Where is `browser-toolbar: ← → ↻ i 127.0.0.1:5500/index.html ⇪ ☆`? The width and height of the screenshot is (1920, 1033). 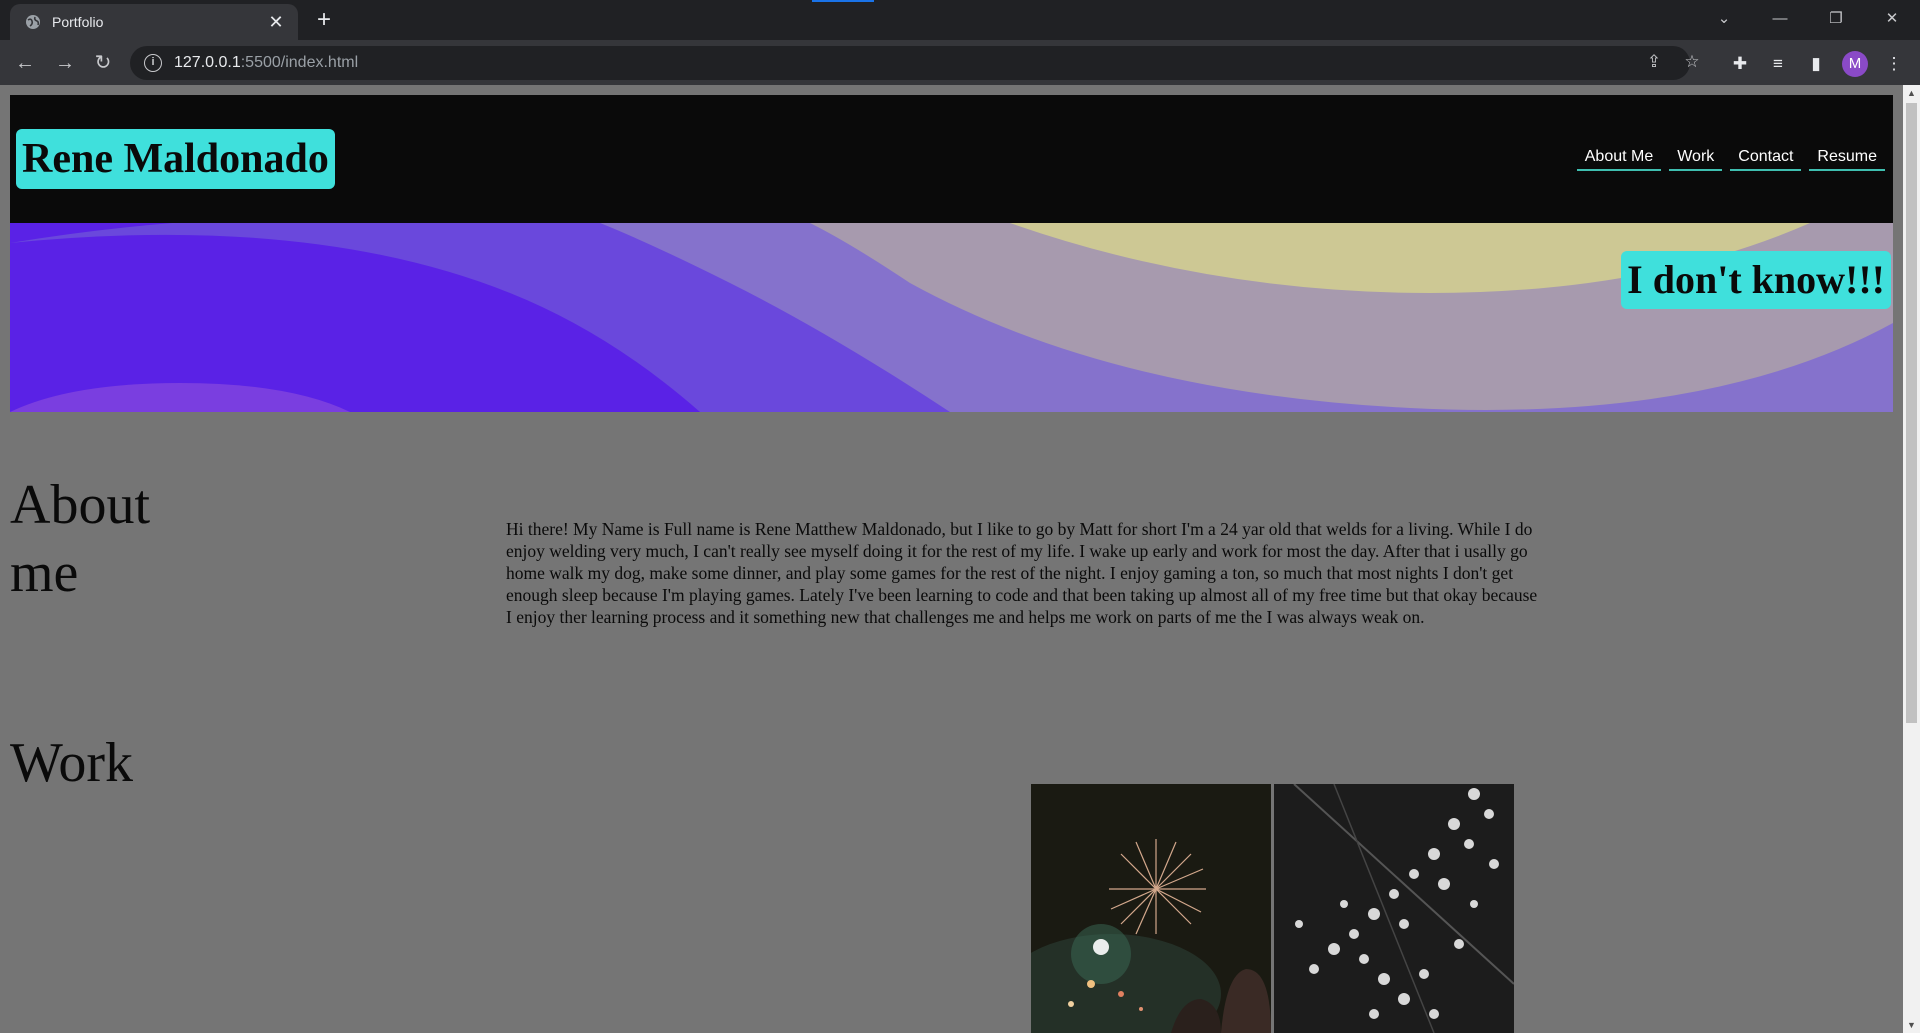
browser-toolbar: ← → ↻ i 127.0.0.1:5500/index.html ⇪ ☆ is located at coordinates (960, 62).